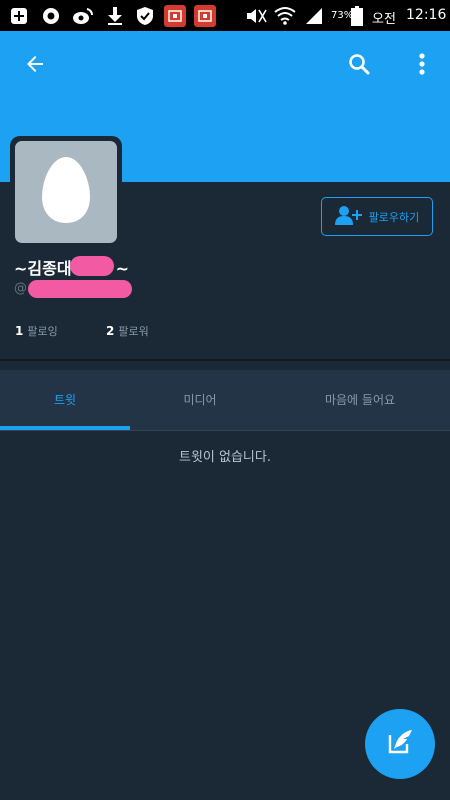 The height and width of the screenshot is (800, 450). Describe the element at coordinates (285, 16) in the screenshot. I see `wifi-icon` at that location.